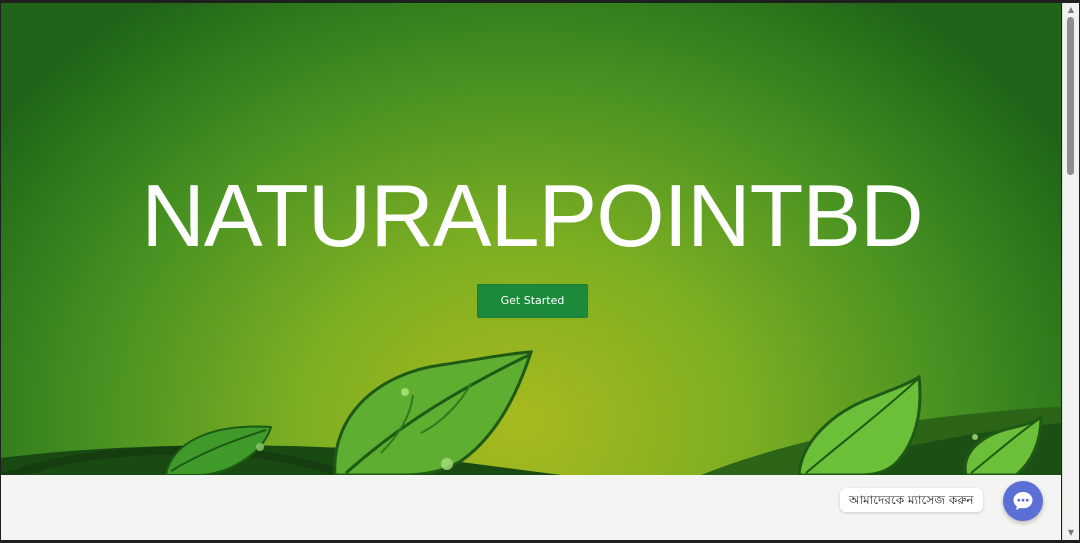 This screenshot has height=543, width=1080. I want to click on scroll-down-arrow-icon: ▼, so click(1071, 533).